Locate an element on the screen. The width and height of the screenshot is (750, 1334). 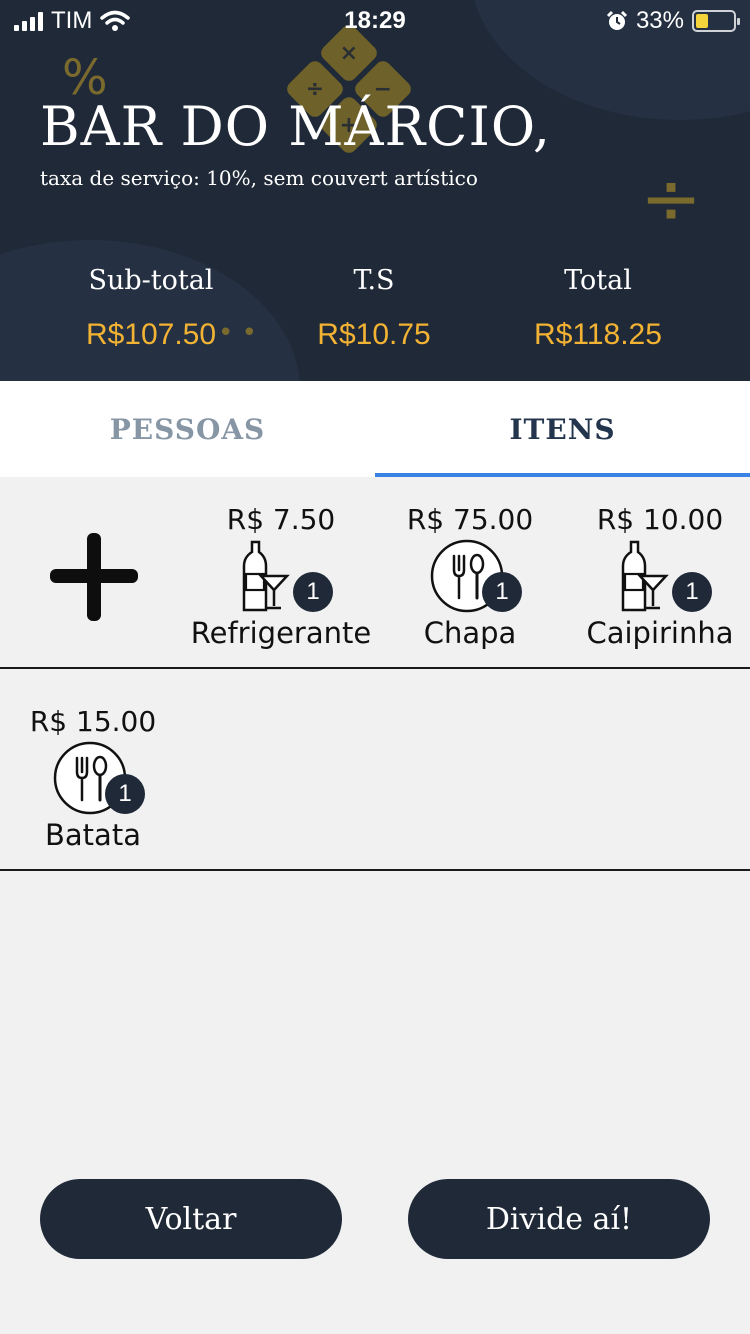
alarm-icon is located at coordinates (617, 20).